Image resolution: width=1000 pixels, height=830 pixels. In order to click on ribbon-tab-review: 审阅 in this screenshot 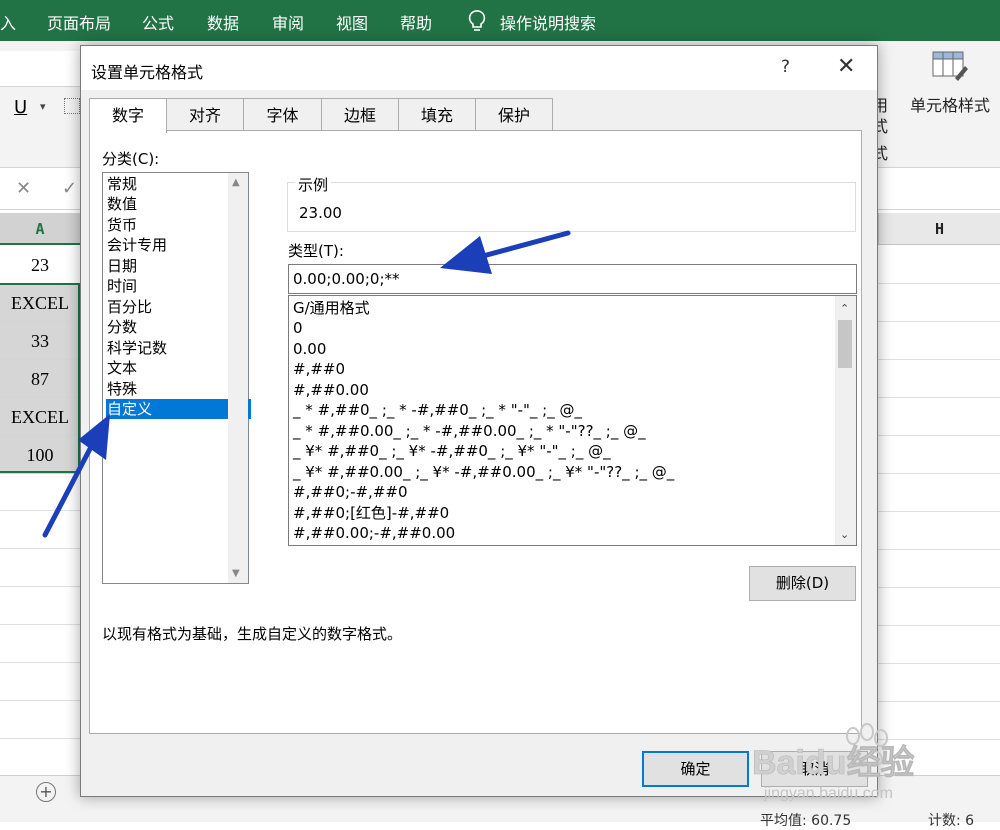, I will do `click(288, 22)`.